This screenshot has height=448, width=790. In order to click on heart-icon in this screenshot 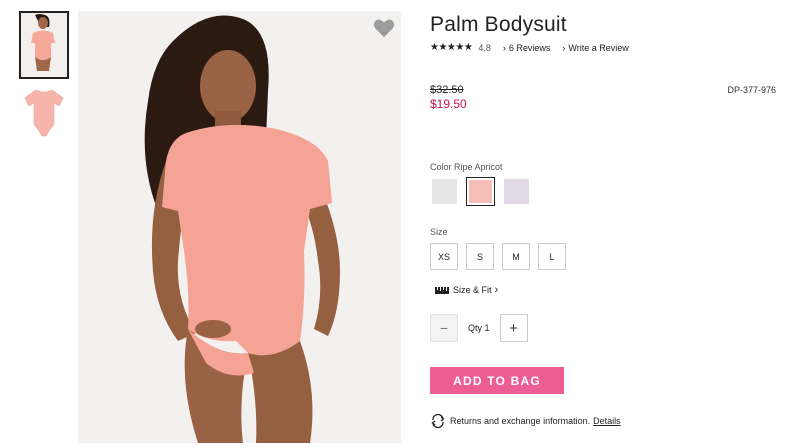, I will do `click(384, 28)`.